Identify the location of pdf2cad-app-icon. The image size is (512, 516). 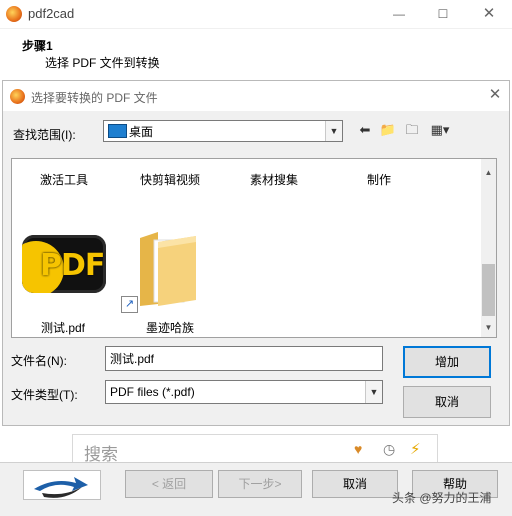
(14, 14).